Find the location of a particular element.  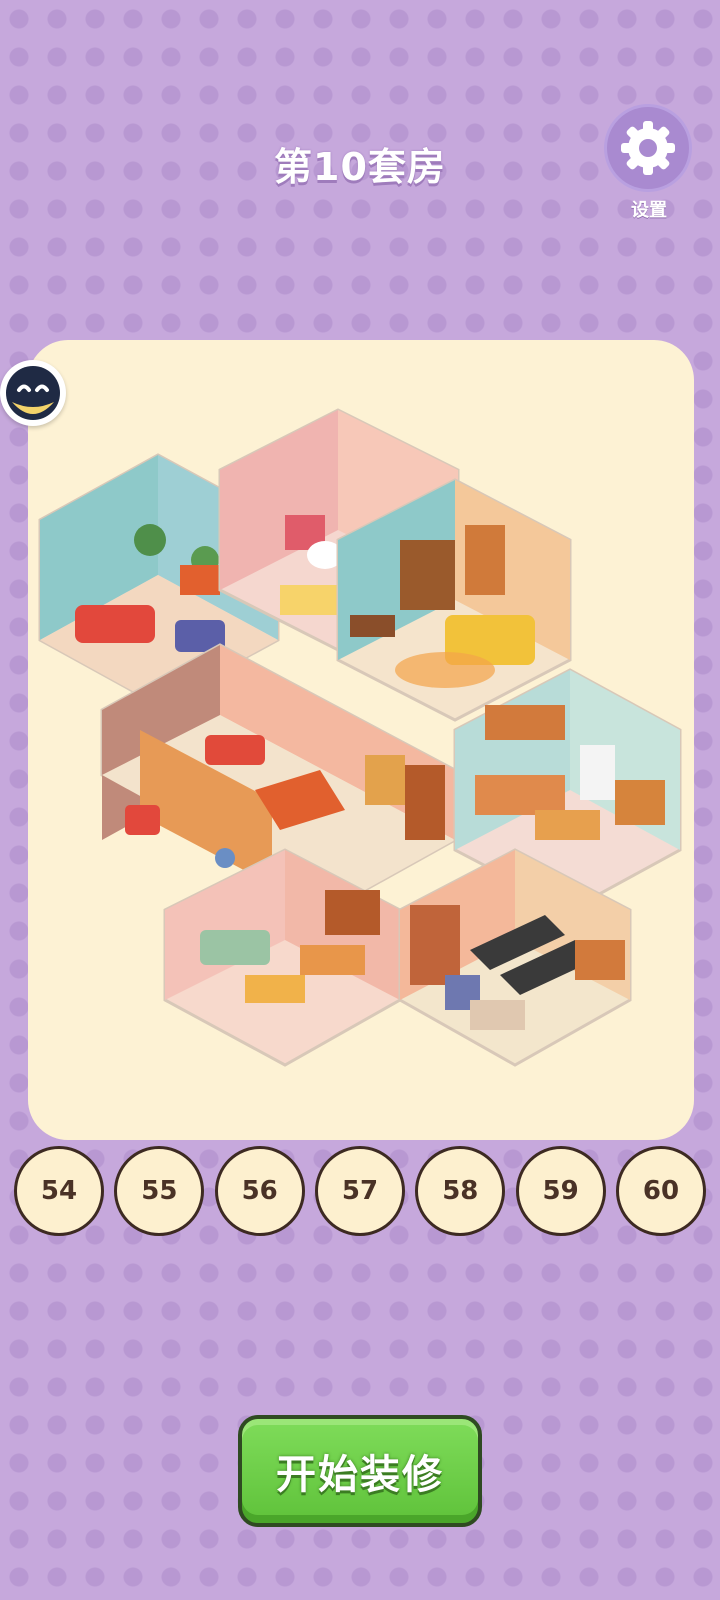

level-button: 56 is located at coordinates (259, 1191).